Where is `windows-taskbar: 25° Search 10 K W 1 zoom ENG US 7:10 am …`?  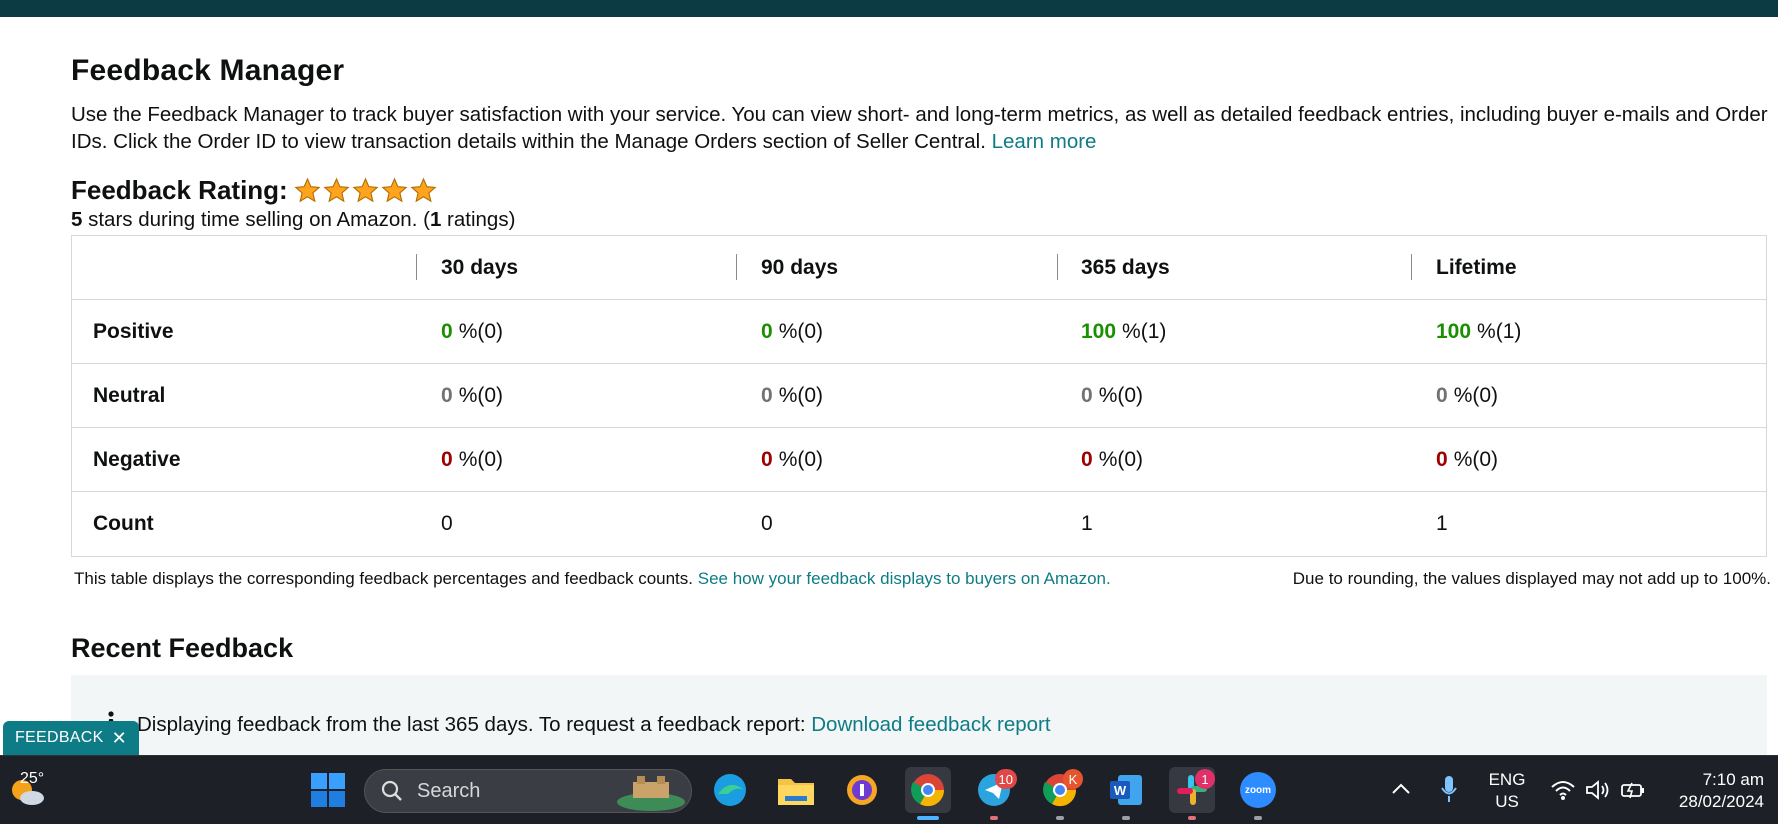
windows-taskbar: 25° Search 10 K W 1 zoom ENG US 7:10 am … is located at coordinates (889, 789).